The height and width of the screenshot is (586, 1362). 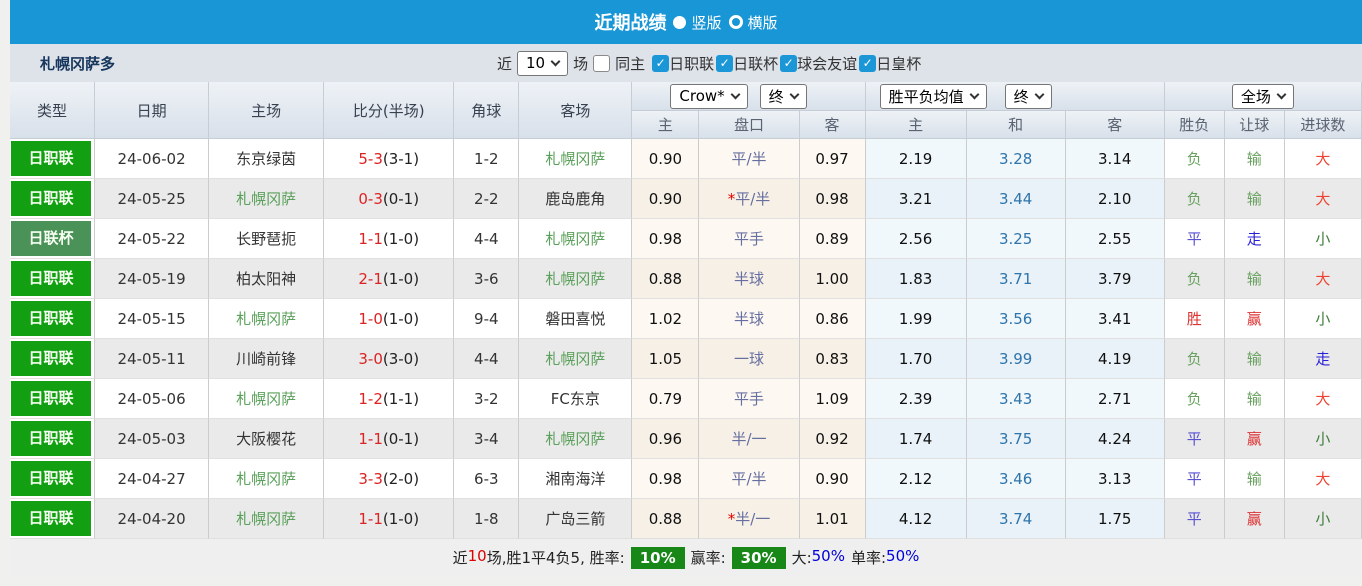 I want to click on same-home-checkbox, so click(x=602, y=63).